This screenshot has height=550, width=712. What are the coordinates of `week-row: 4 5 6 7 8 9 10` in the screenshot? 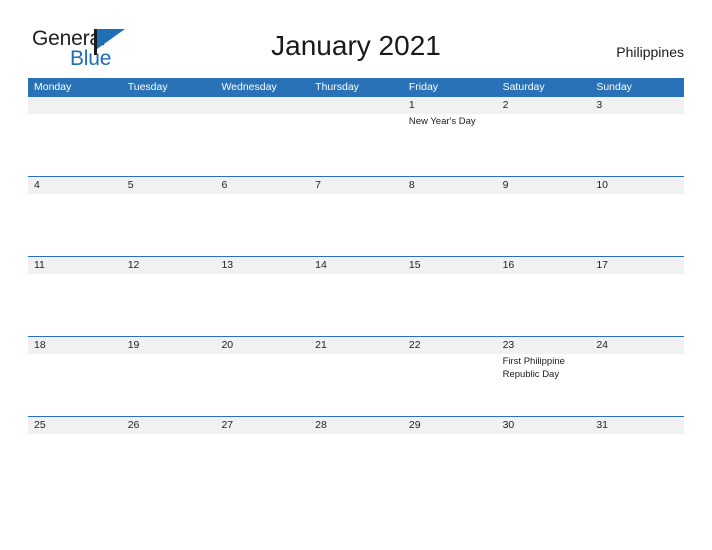 It's located at (356, 216).